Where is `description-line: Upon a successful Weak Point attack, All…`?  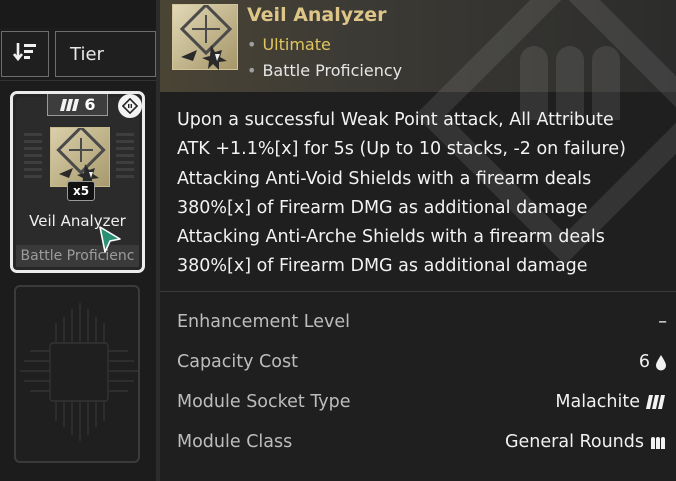
description-line: Upon a successful Weak Point attack, All… is located at coordinates (395, 120).